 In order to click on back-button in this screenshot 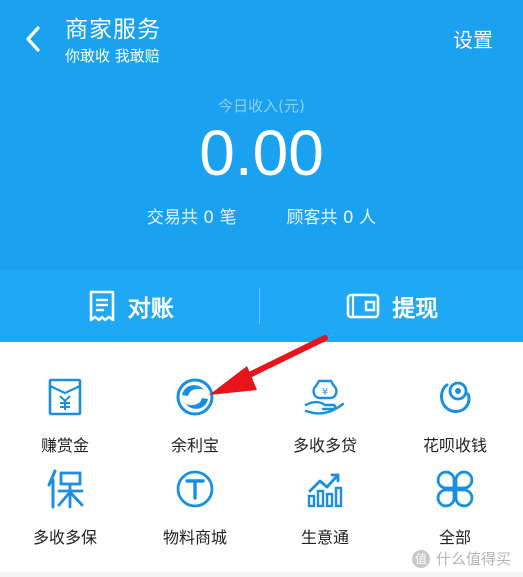, I will do `click(33, 39)`.